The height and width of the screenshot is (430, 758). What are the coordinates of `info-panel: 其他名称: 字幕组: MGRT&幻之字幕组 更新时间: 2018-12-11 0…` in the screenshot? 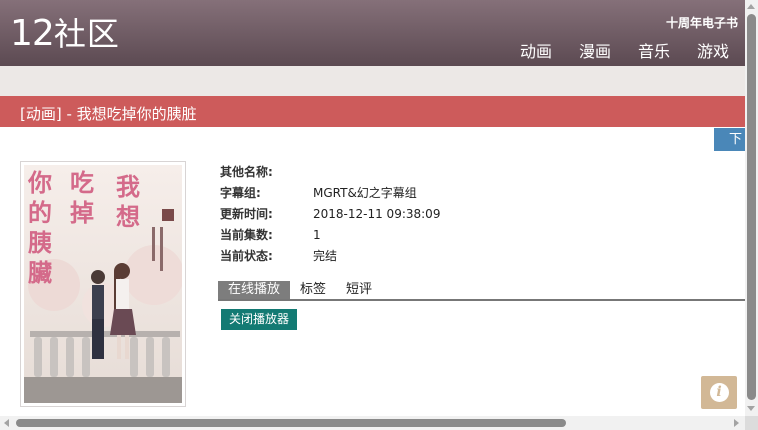 It's located at (330, 216).